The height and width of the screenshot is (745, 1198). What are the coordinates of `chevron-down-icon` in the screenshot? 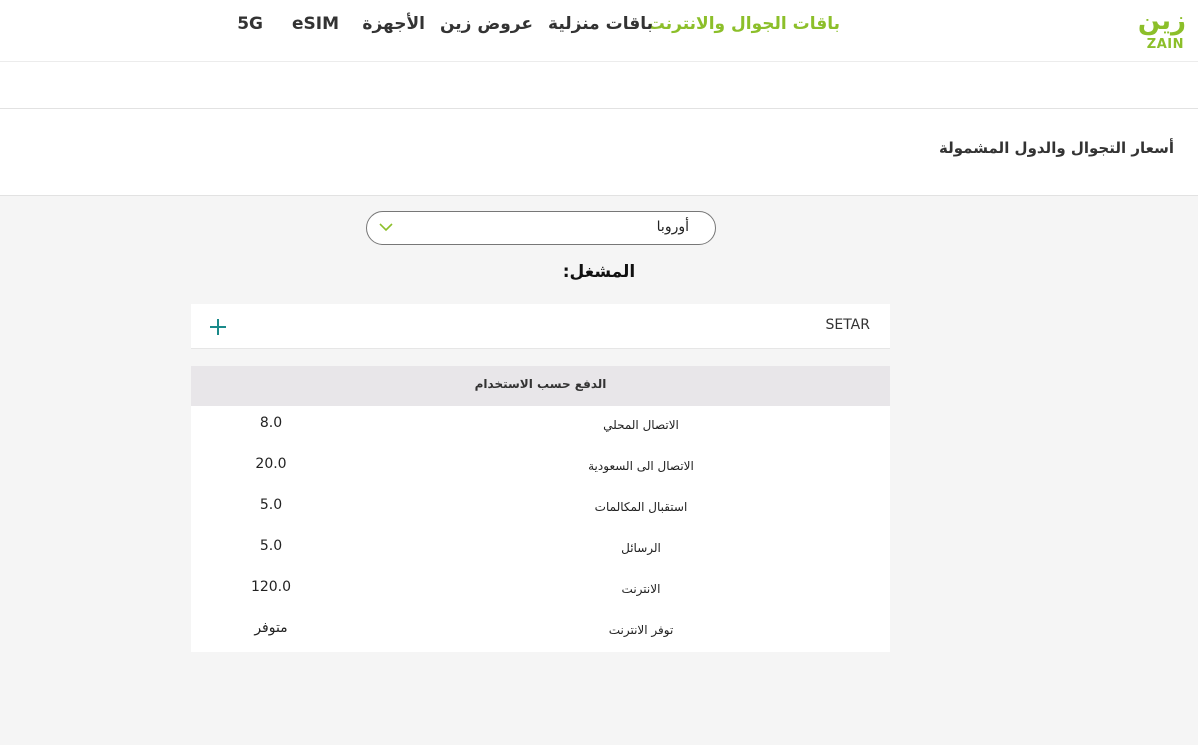 It's located at (386, 227).